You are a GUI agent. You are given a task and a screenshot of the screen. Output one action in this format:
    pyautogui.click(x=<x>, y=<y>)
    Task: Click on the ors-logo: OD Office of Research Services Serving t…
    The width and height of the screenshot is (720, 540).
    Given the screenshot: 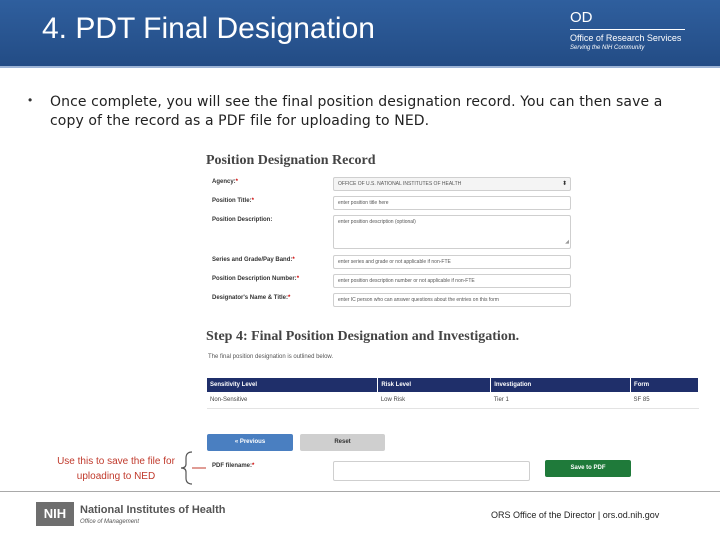 What is the action you would take?
    pyautogui.click(x=627, y=31)
    